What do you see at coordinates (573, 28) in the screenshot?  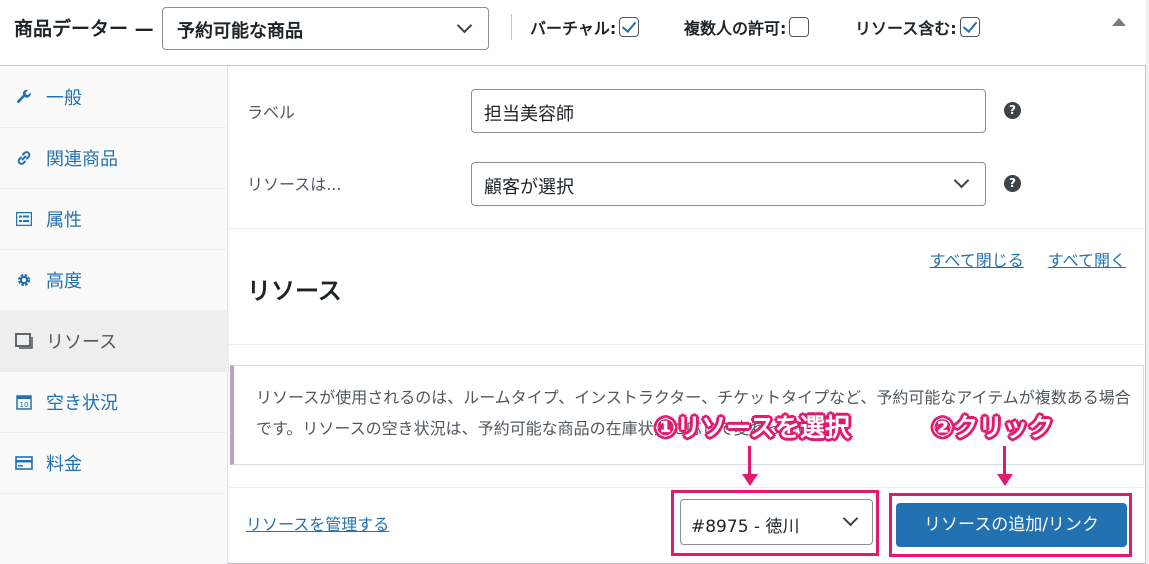 I see `virtual-label: バーチャル:` at bounding box center [573, 28].